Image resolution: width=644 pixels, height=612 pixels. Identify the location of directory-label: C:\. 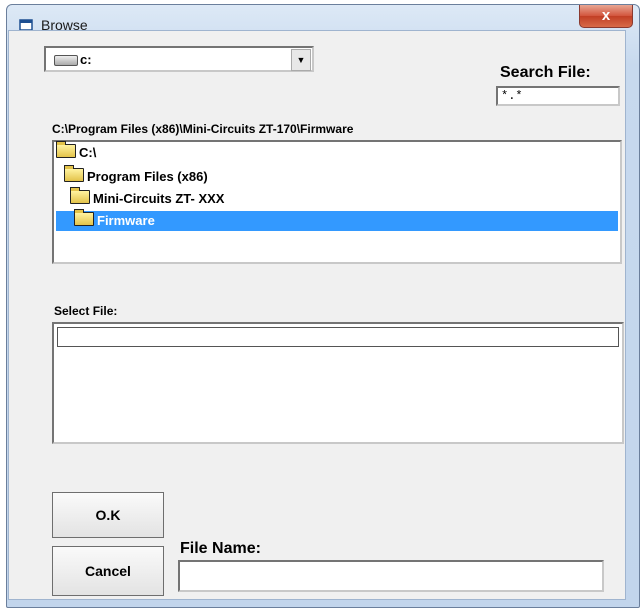
(88, 152).